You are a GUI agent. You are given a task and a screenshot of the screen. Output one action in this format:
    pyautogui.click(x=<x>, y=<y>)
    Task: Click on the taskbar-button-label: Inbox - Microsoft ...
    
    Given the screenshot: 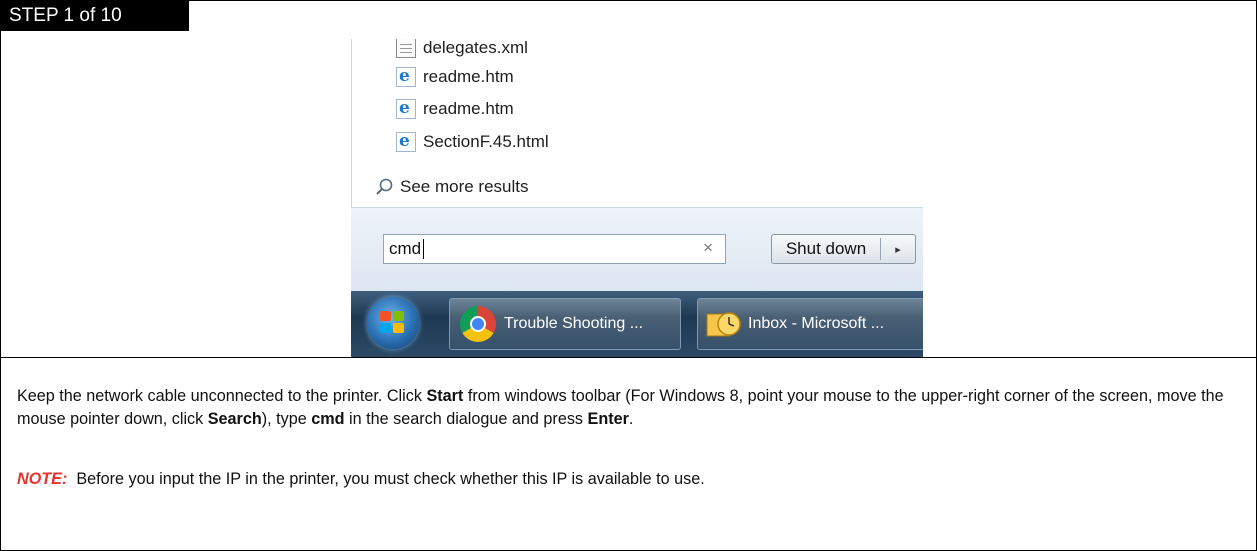 What is the action you would take?
    pyautogui.click(x=816, y=323)
    